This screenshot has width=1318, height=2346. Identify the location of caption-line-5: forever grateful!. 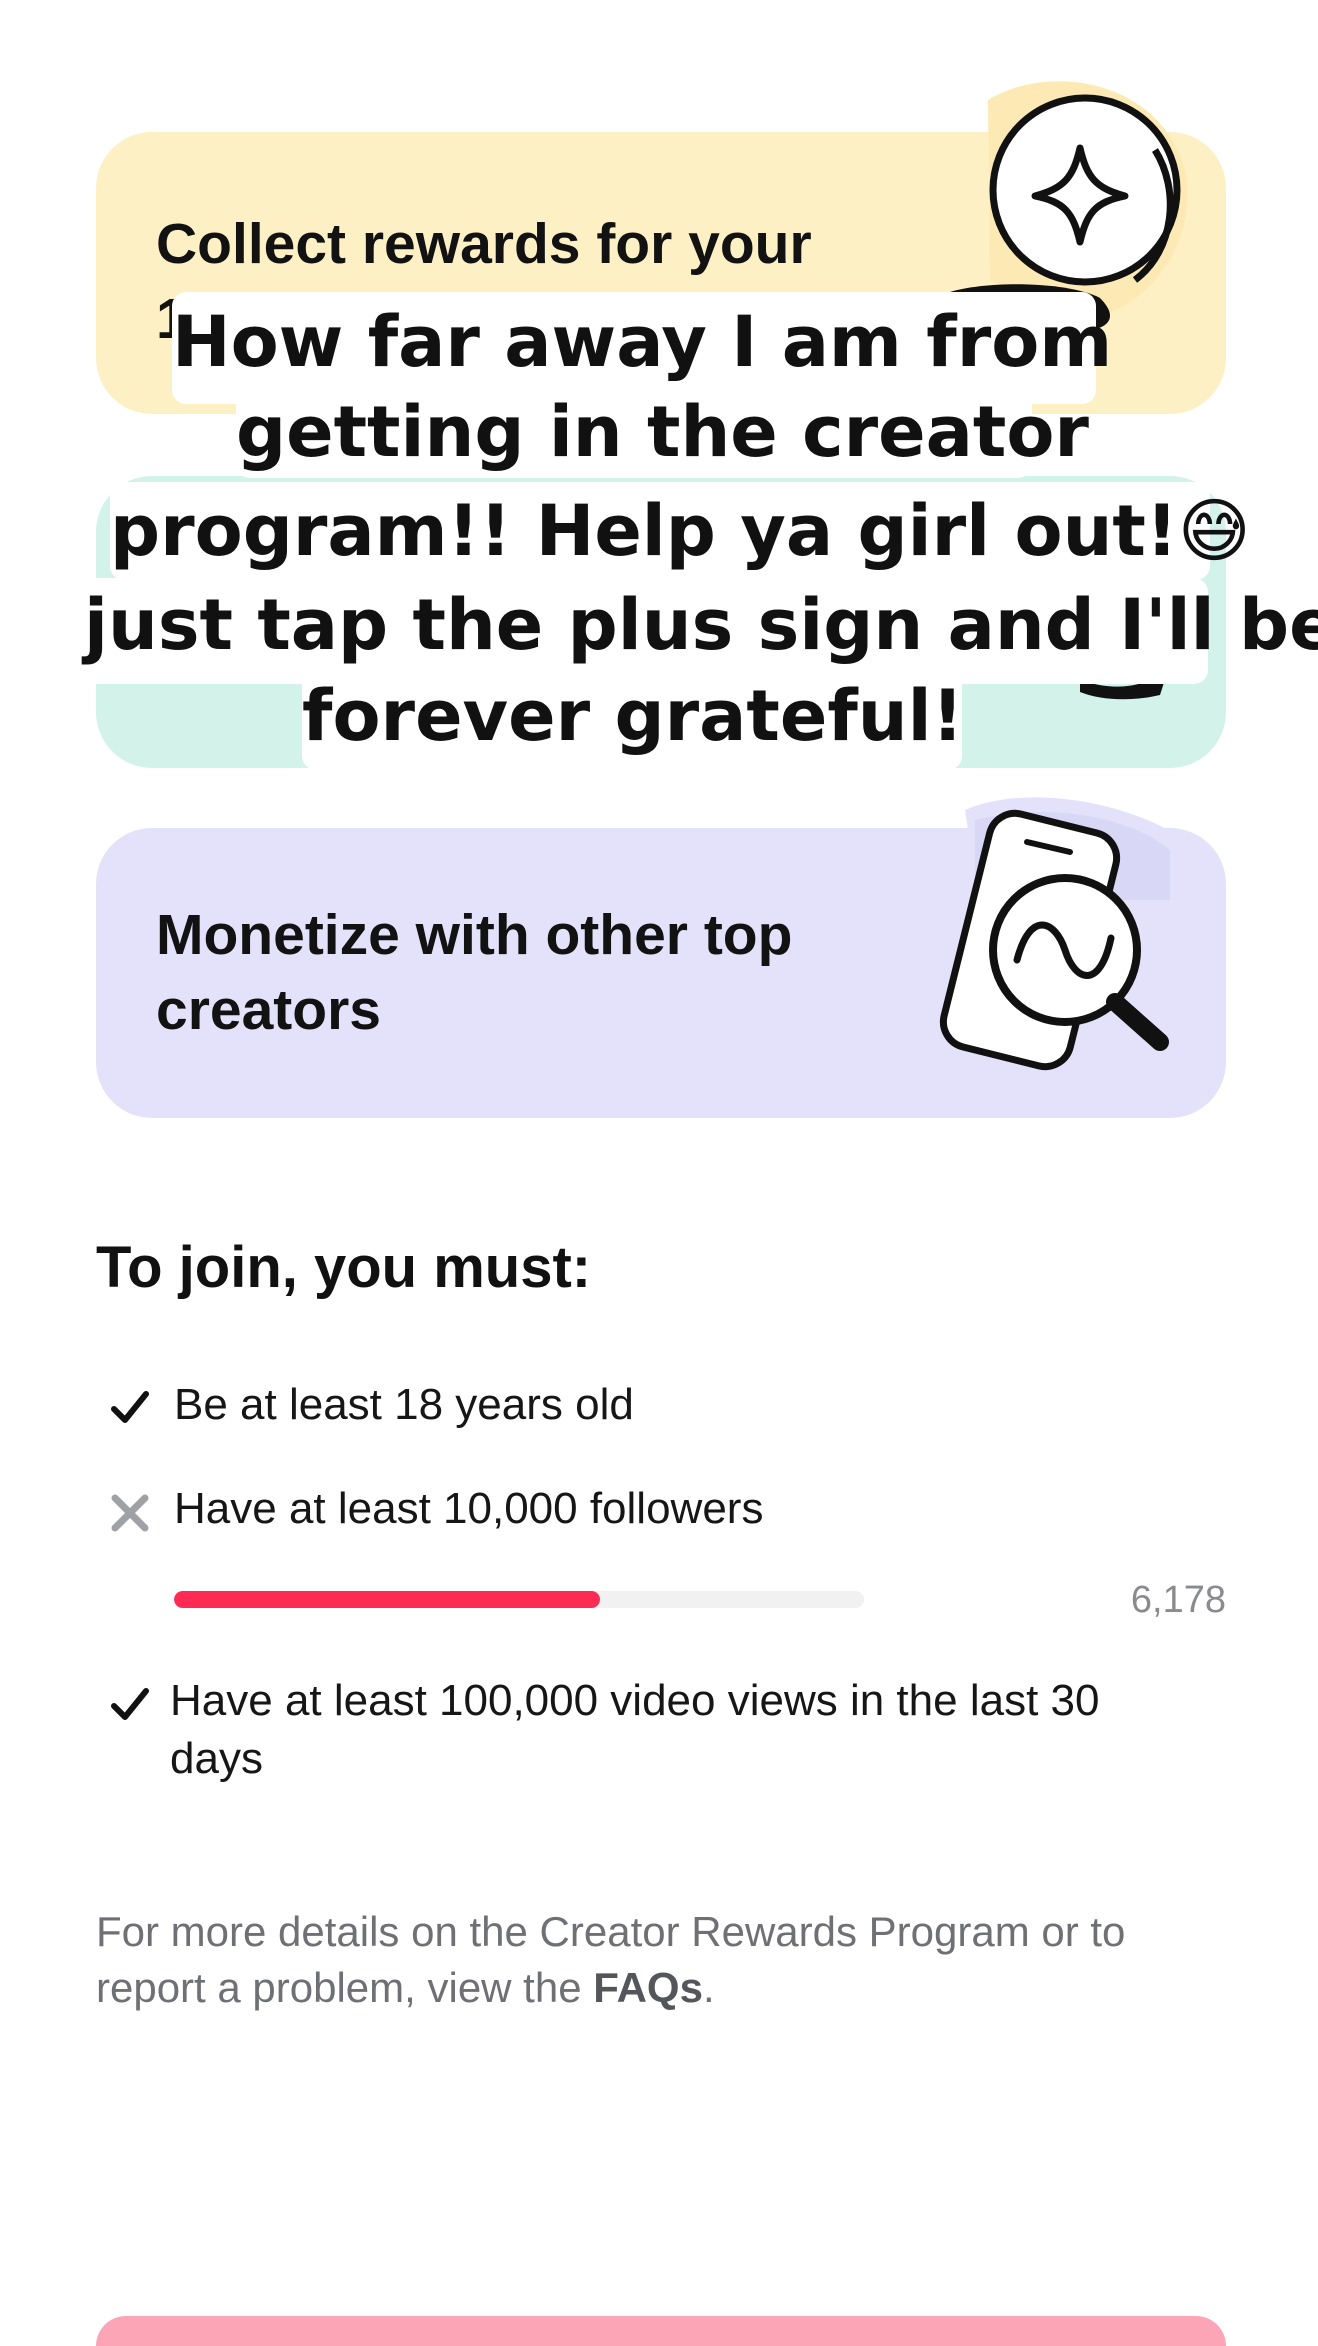
(633, 720).